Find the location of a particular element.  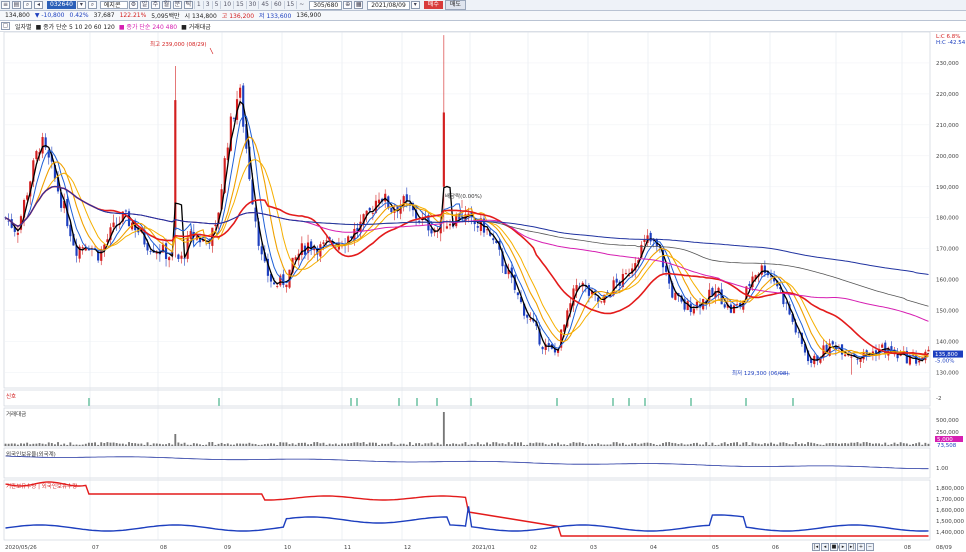

period-day-button: 일 is located at coordinates (144, 5).